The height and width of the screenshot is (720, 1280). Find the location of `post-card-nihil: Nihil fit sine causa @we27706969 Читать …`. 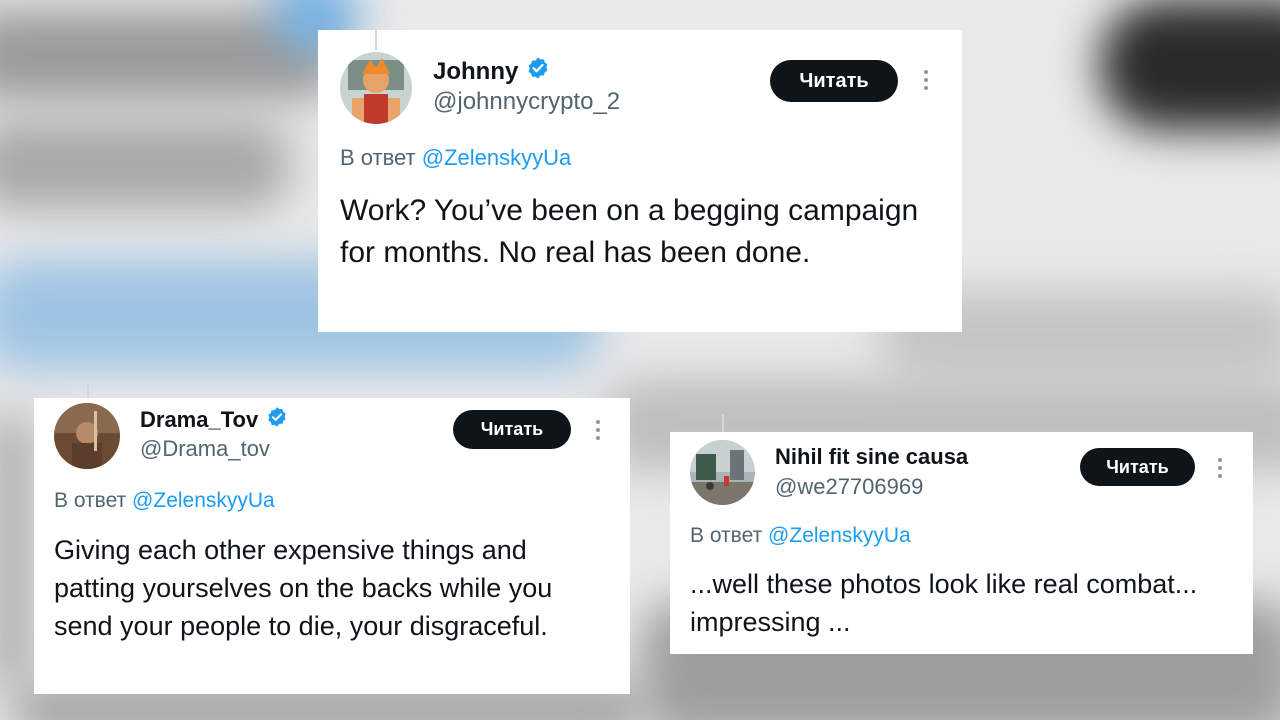

post-card-nihil: Nihil fit sine causa @we27706969 Читать … is located at coordinates (961, 543).